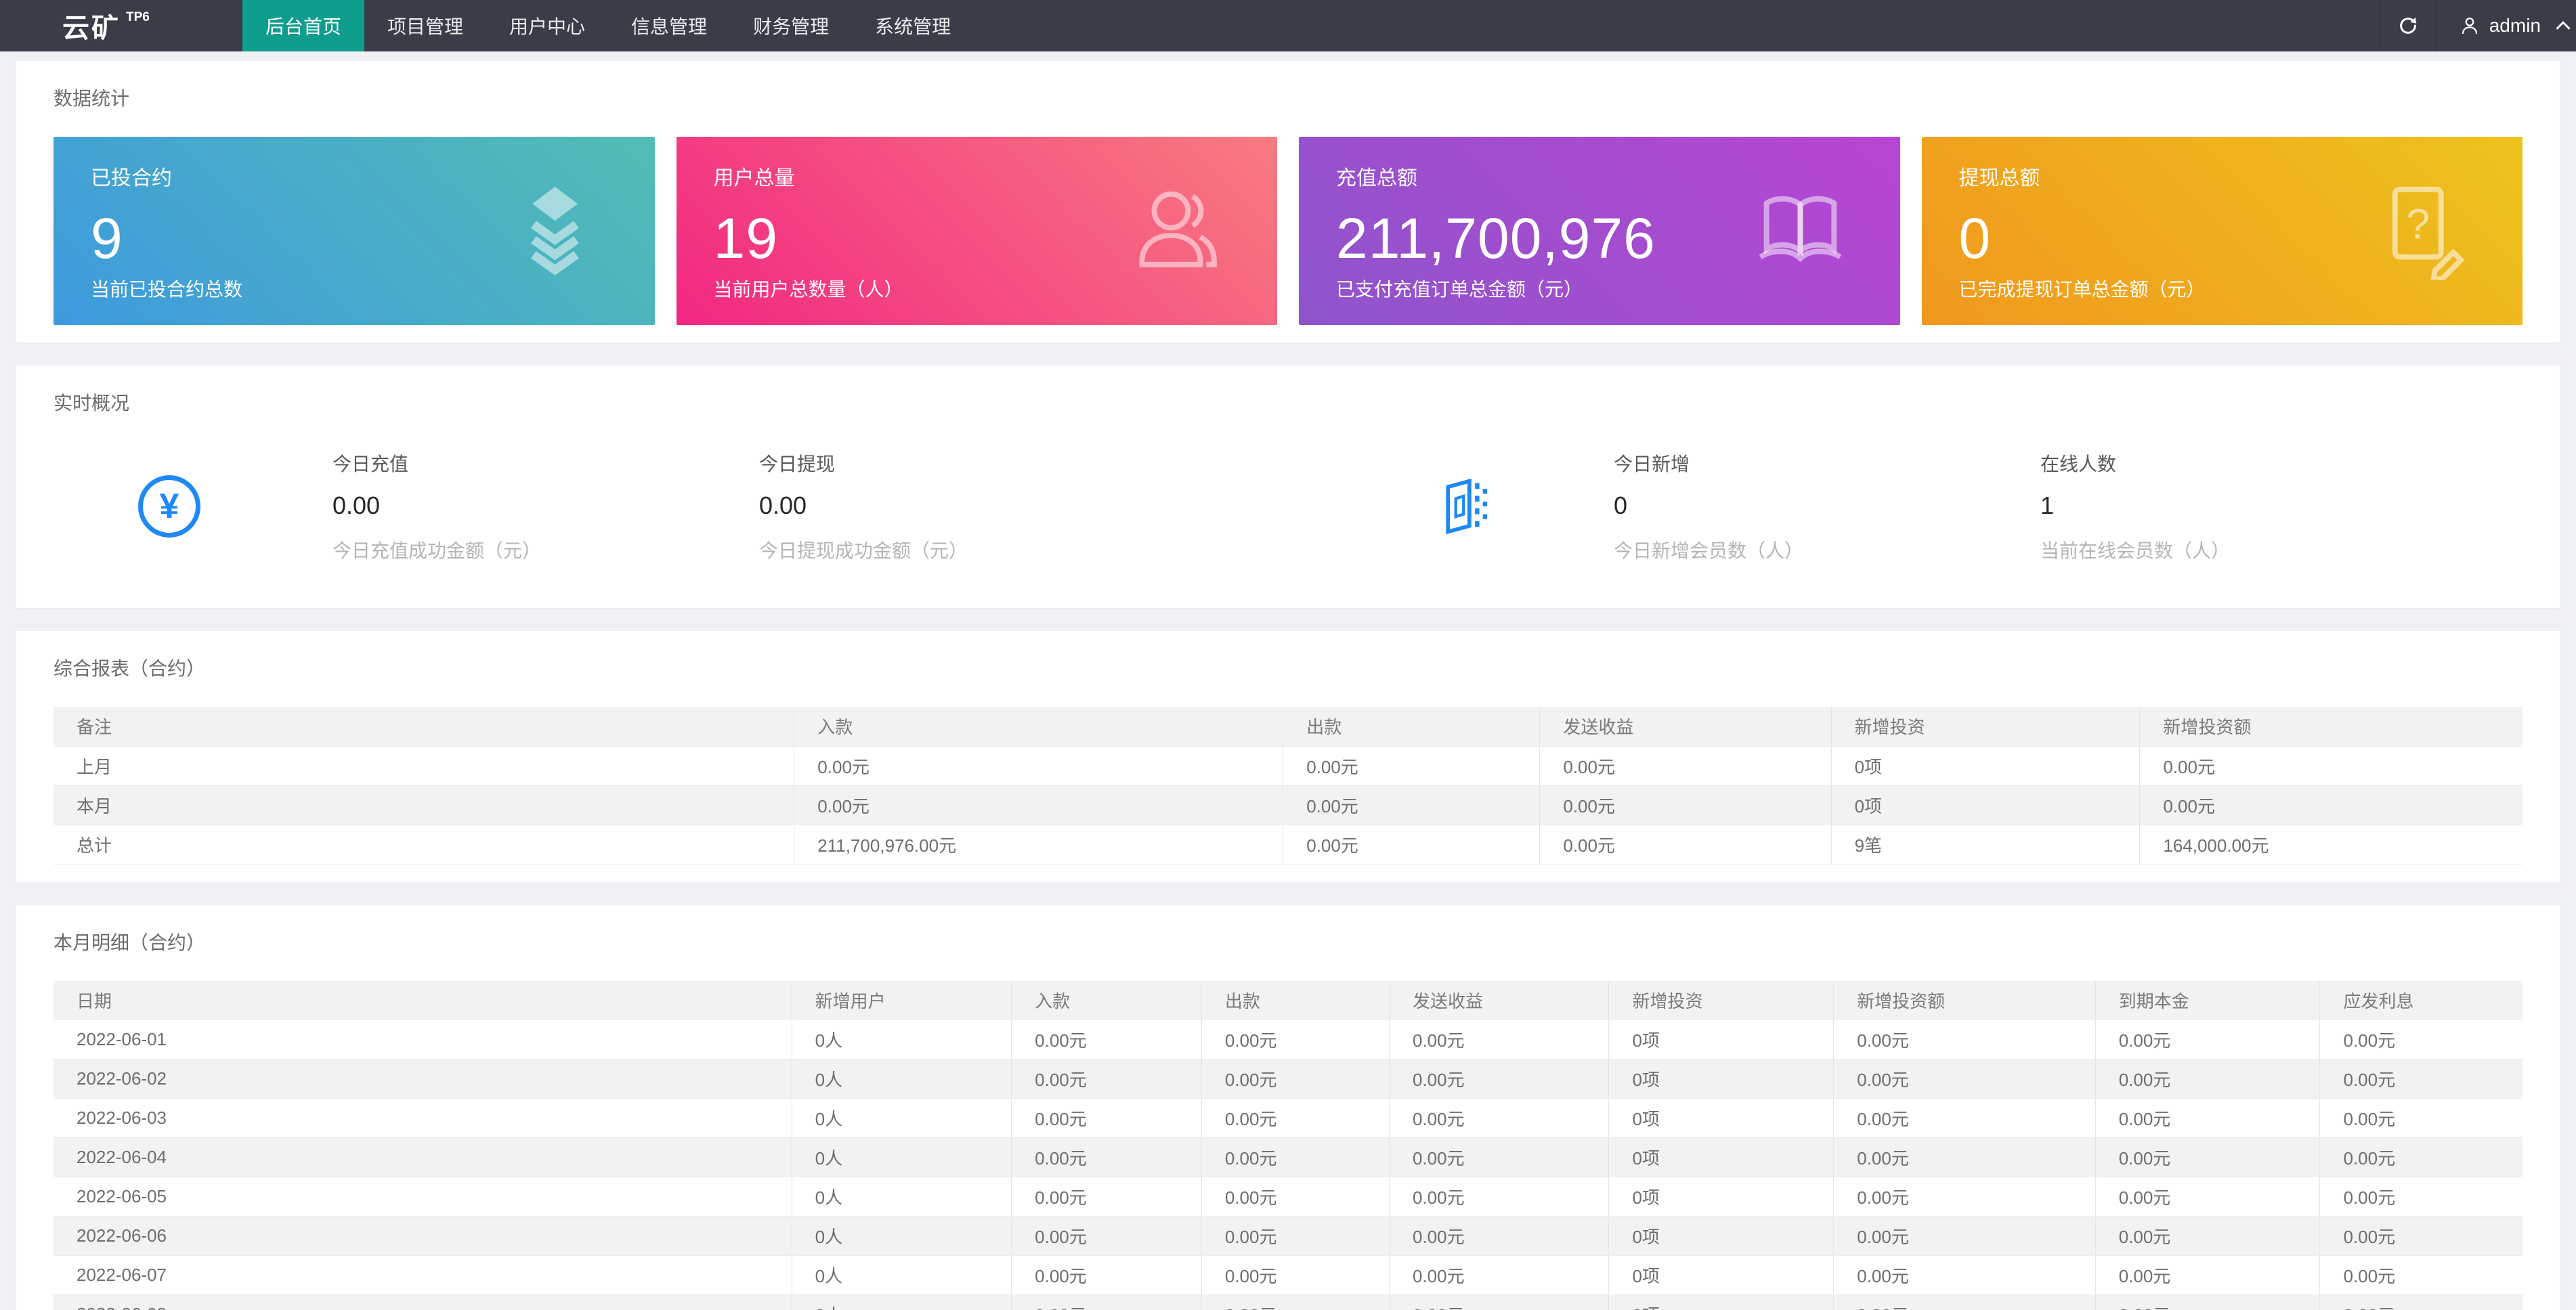 This screenshot has width=2576, height=1310. I want to click on navbar-right: admin, so click(2477, 25).